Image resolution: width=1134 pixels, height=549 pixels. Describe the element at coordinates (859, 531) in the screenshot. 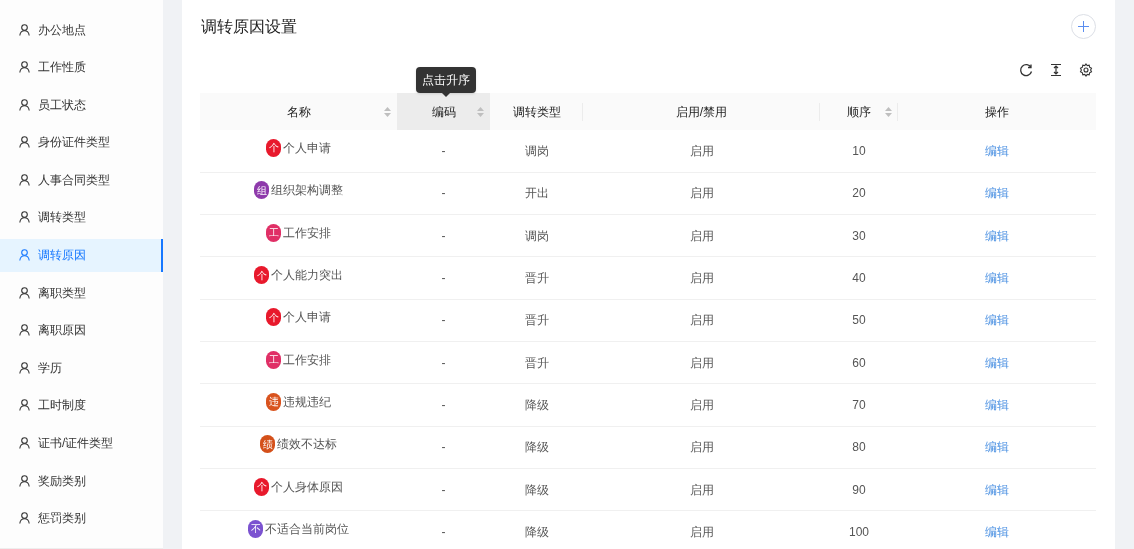

I see `table-cell: 100` at that location.